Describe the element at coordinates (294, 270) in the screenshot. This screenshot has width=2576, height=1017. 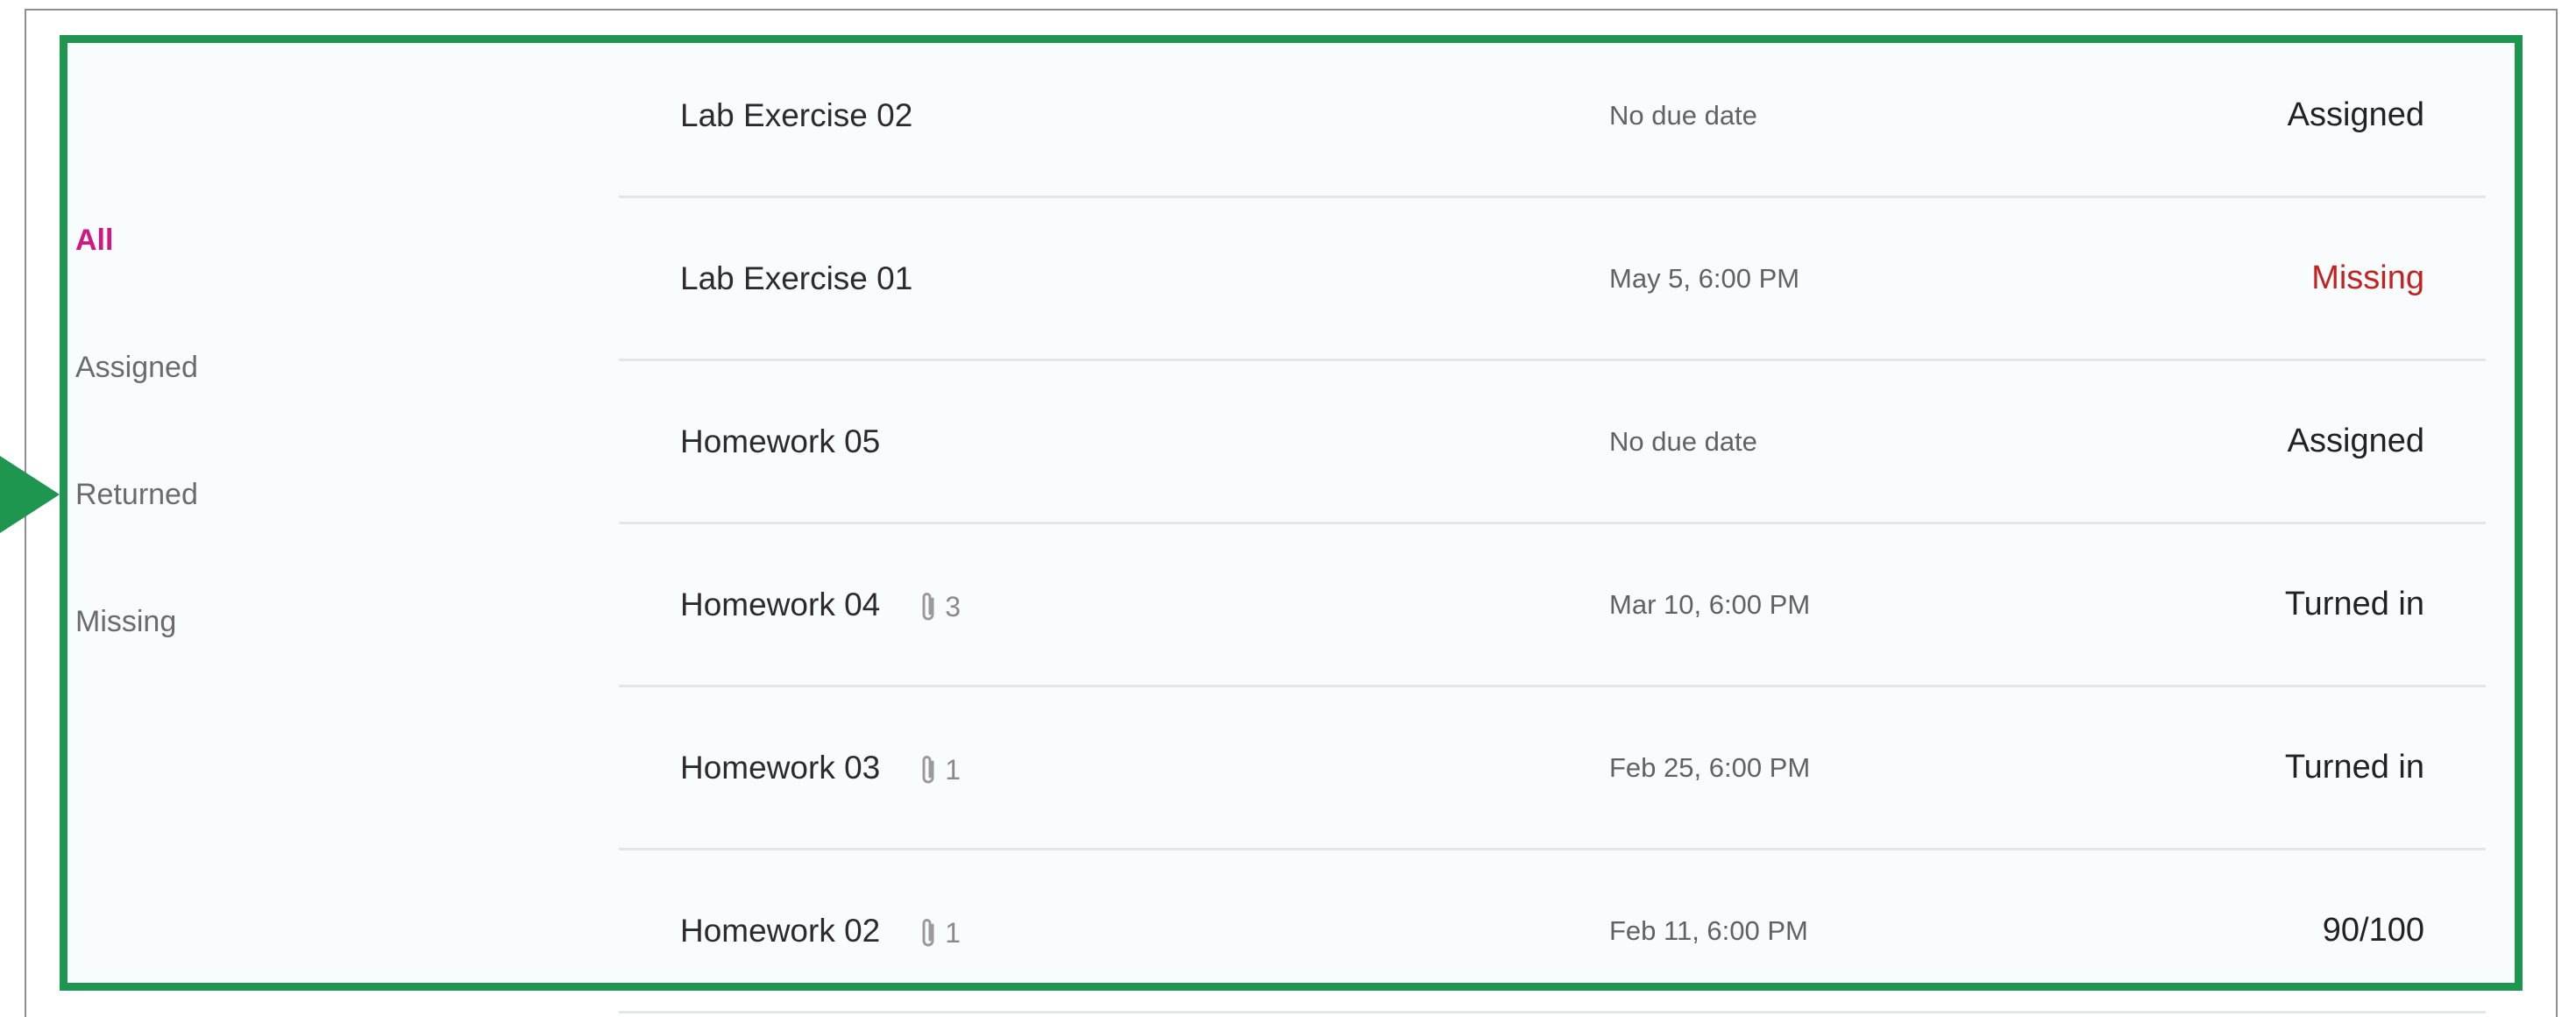
I see `filter-all: All` at that location.